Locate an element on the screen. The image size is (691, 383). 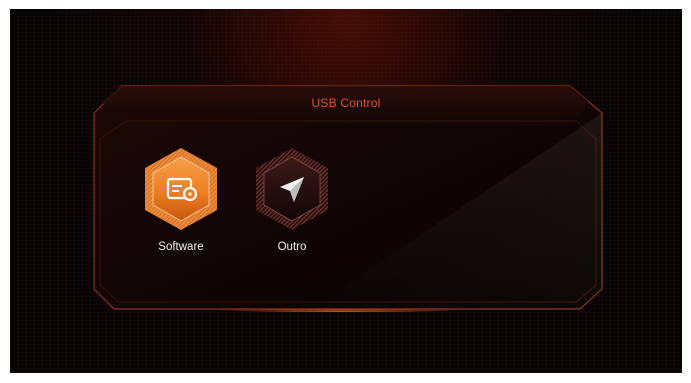
software-disk-icon is located at coordinates (181, 189).